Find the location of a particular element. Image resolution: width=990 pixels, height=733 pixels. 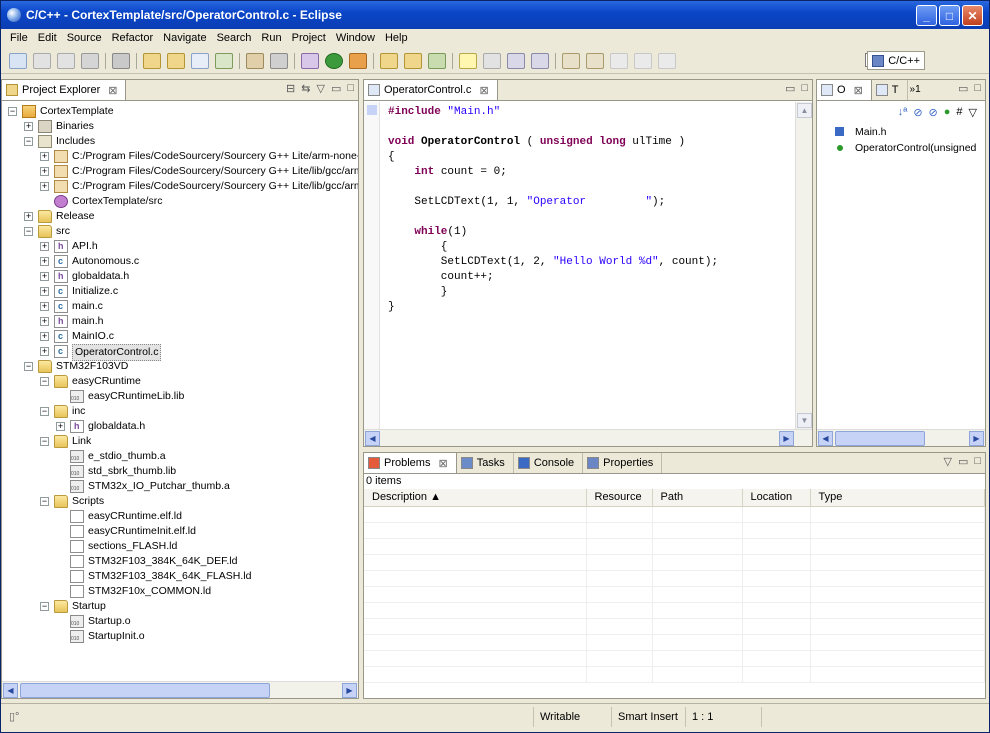

tree-item: − Link is located at coordinates (180, 441).